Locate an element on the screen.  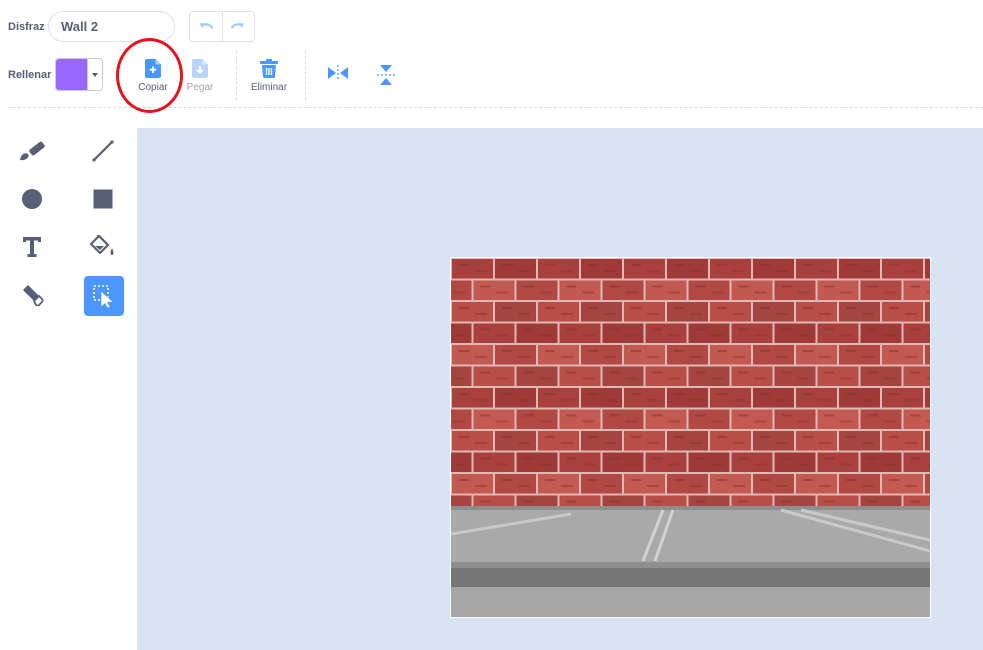
paste-icon is located at coordinates (200, 68).